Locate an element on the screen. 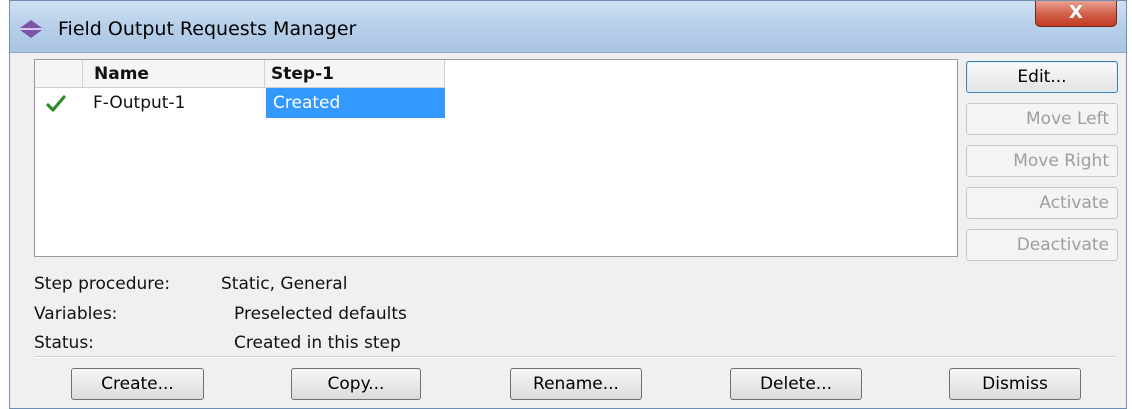  deactivate-button: Deactivate is located at coordinates (1042, 245).